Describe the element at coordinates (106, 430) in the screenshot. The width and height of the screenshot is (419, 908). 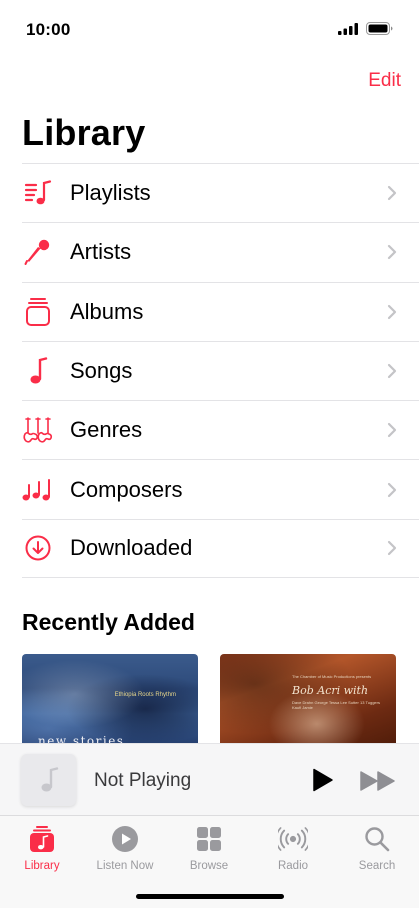
I see `library-item-label: Genres` at that location.